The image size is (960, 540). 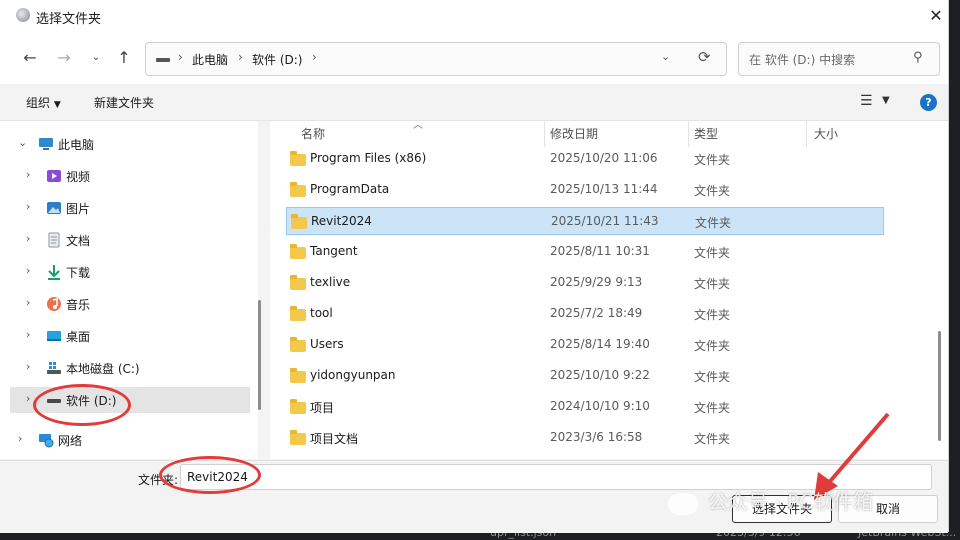 I want to click on watermark-text: 公众号 · PC软件箱, so click(x=791, y=502).